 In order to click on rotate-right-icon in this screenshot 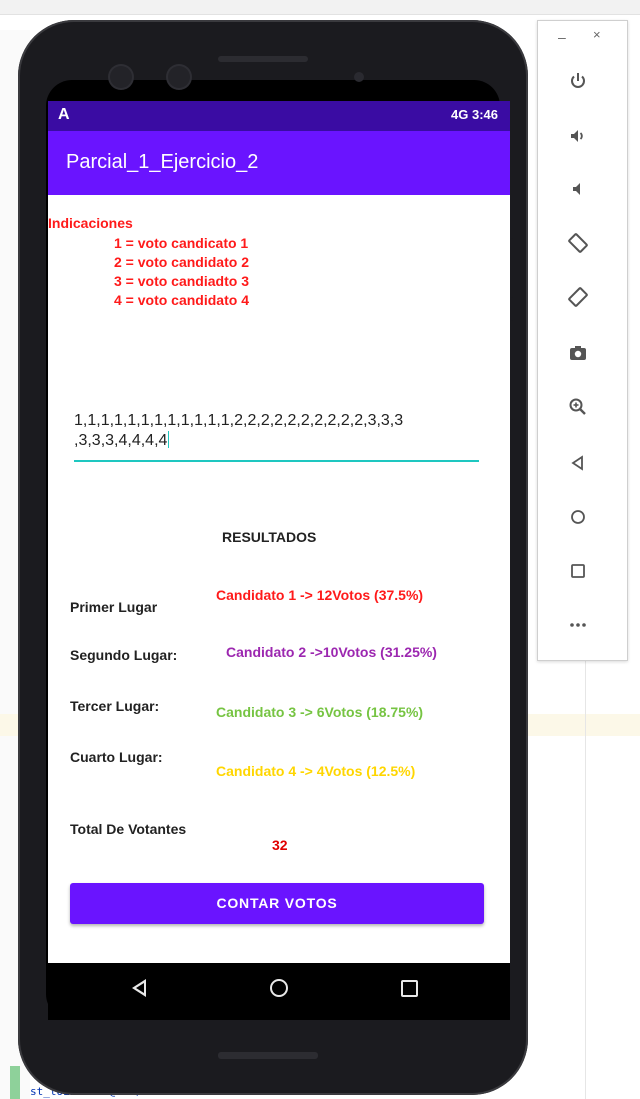, I will do `click(578, 295)`.